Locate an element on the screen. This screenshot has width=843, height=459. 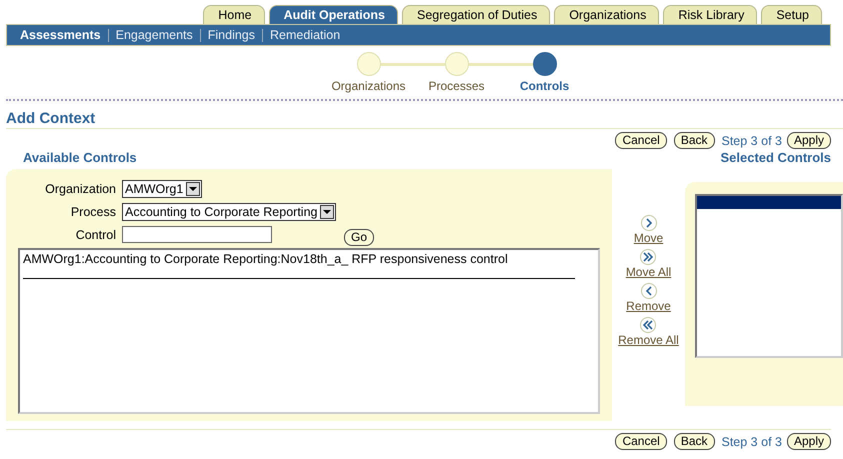
subnav-link: Remediation is located at coordinates (305, 35).